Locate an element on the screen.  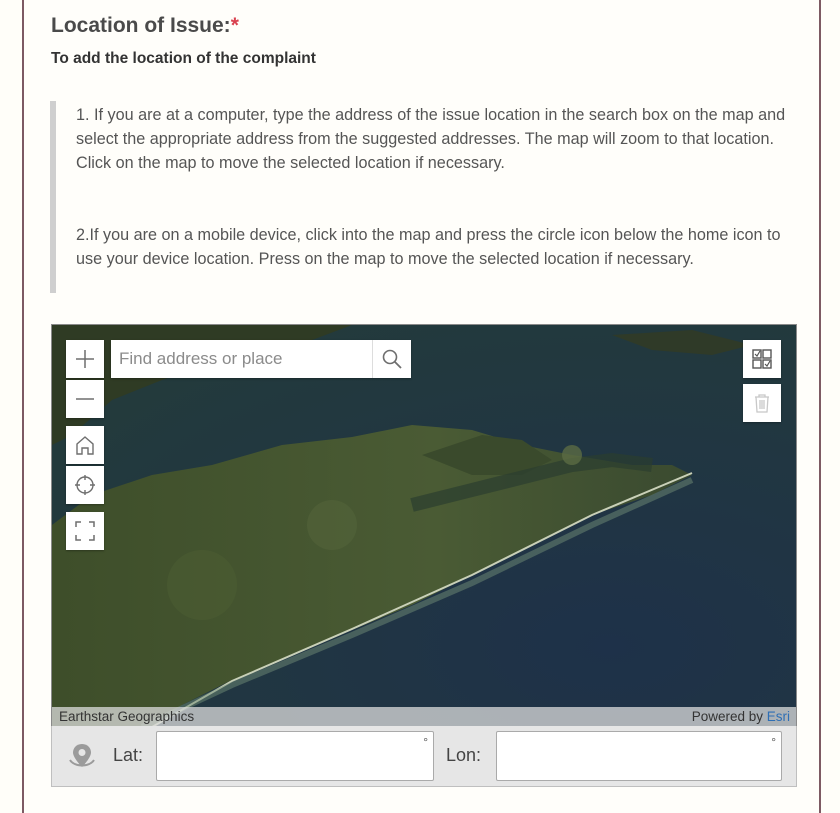
question-title-text: Location of Issue: is located at coordinates (141, 25).